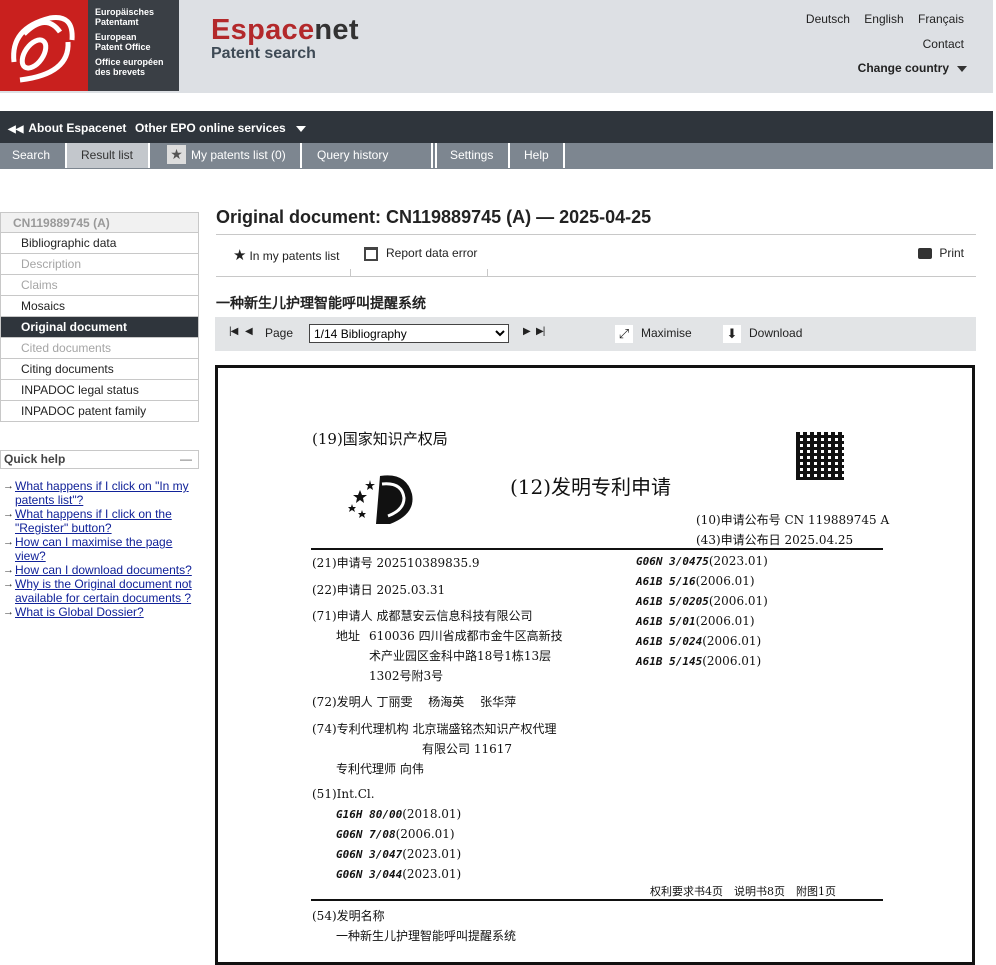  Describe the element at coordinates (367, 155) in the screenshot. I see `tab-query-history: Query history` at that location.